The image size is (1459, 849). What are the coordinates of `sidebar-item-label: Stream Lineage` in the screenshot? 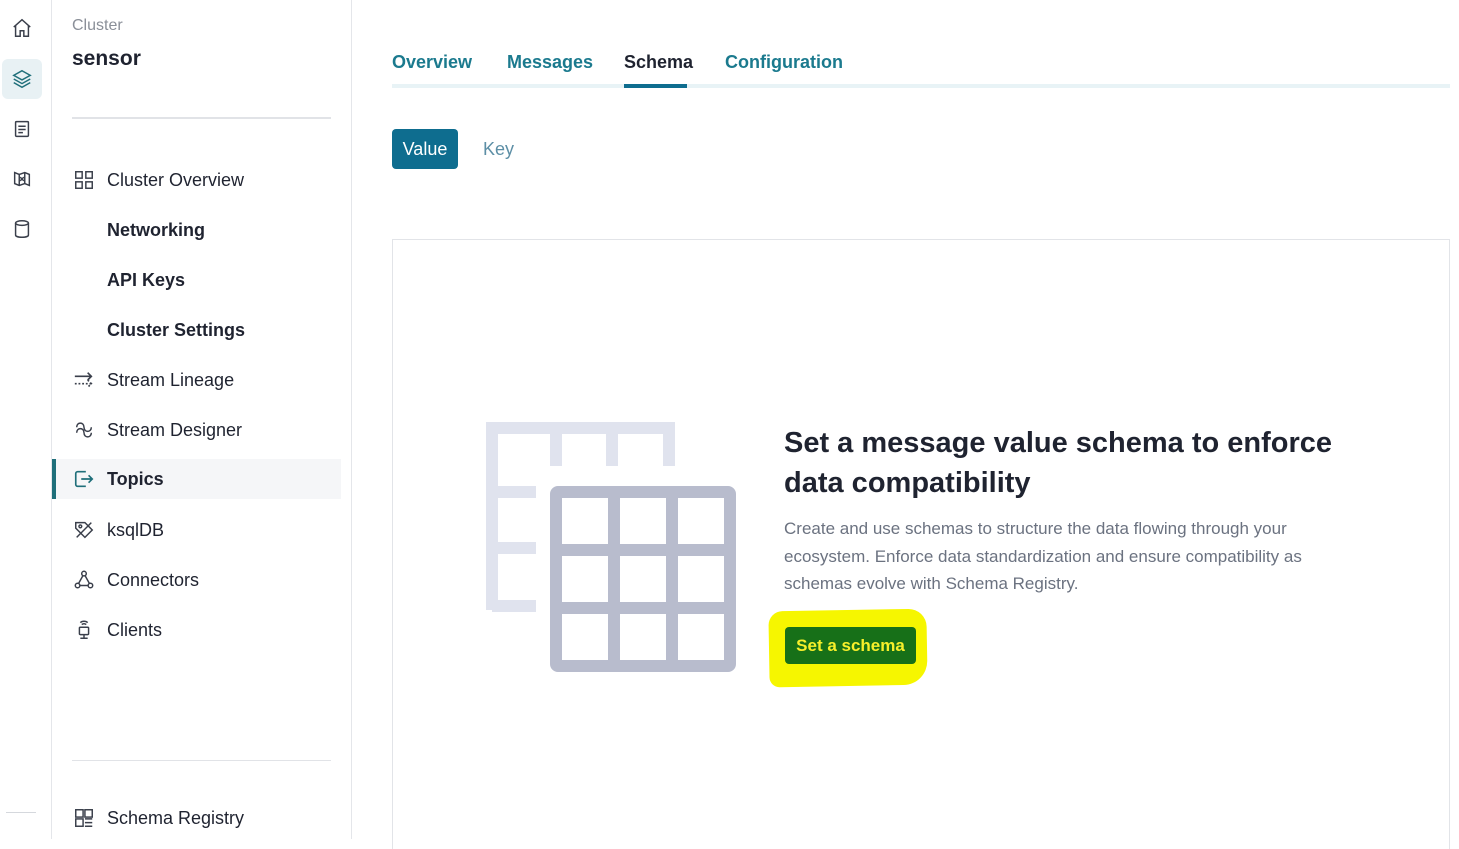 It's located at (171, 379).